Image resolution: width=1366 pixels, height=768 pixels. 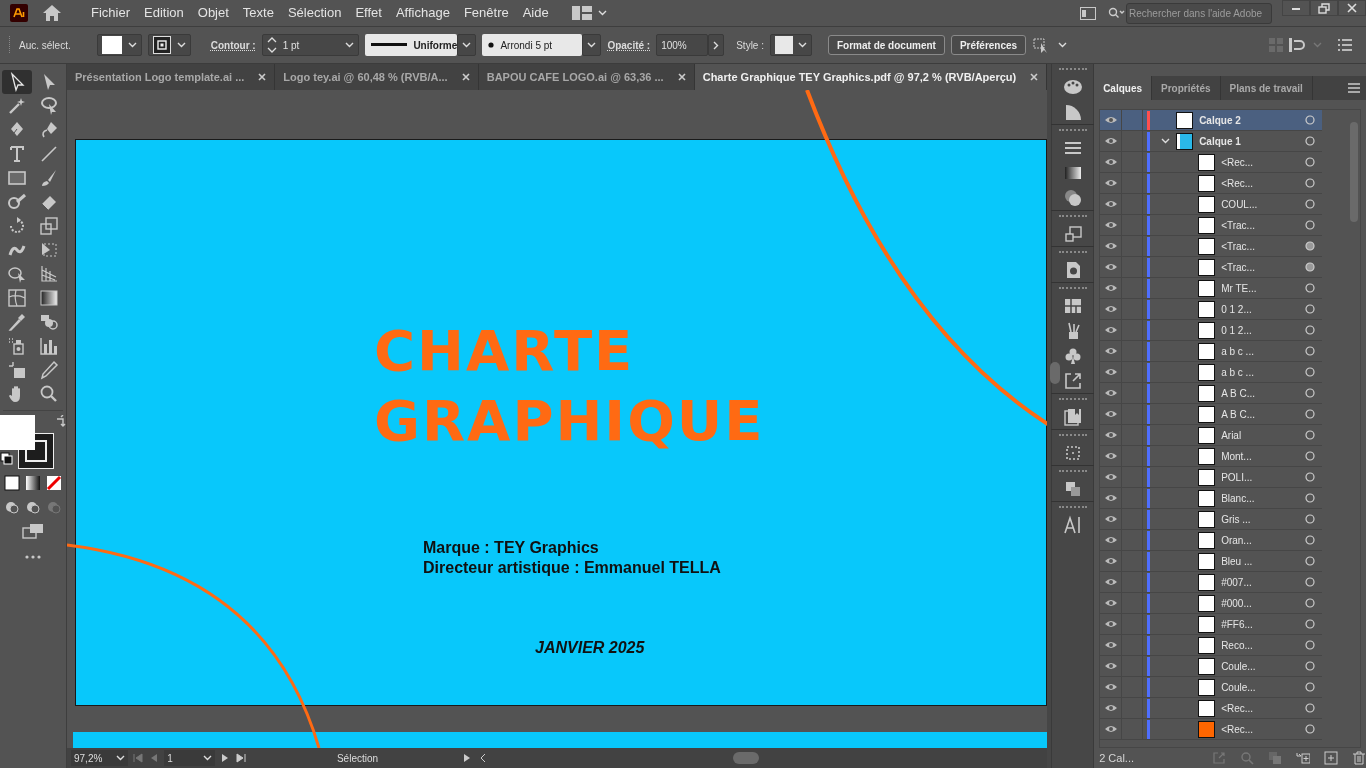 I want to click on rectangle-icon, so click(x=17, y=178).